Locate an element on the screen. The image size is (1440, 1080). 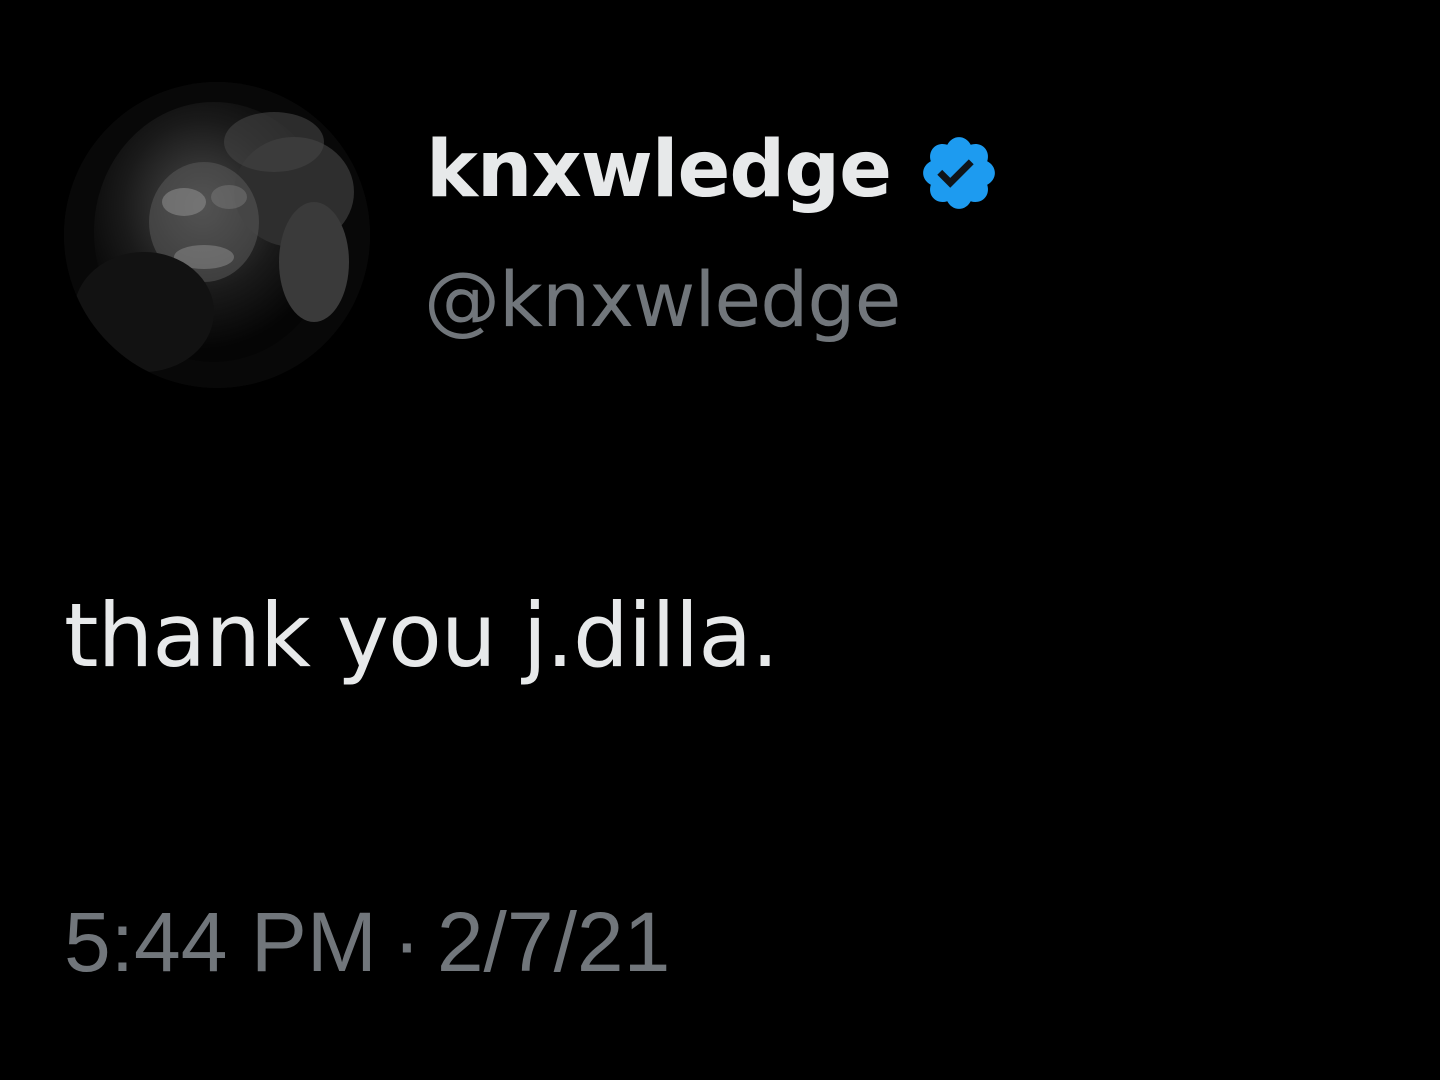
author-handle: @knxwledge is located at coordinates (662, 300).